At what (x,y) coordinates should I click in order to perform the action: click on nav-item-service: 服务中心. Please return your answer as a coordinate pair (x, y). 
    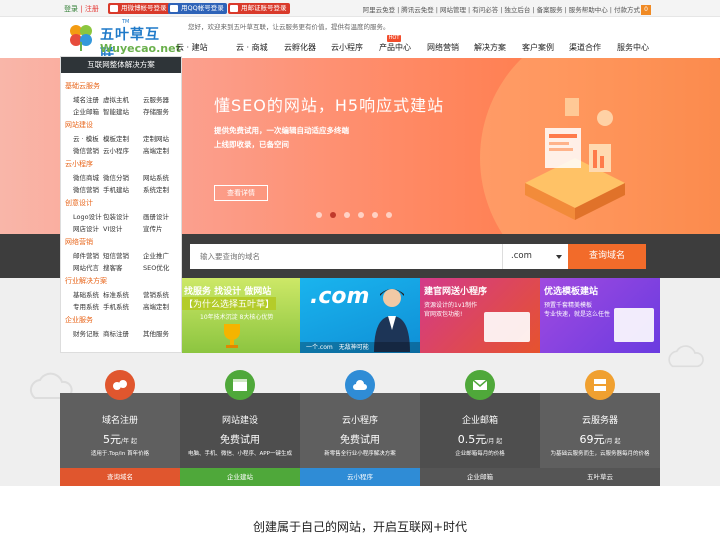
    Looking at the image, I should click on (633, 47).